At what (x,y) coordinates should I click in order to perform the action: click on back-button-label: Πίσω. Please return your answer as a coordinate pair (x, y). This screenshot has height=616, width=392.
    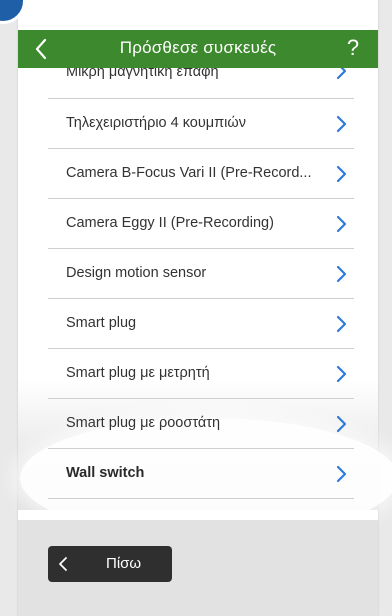
    Looking at the image, I should click on (124, 563).